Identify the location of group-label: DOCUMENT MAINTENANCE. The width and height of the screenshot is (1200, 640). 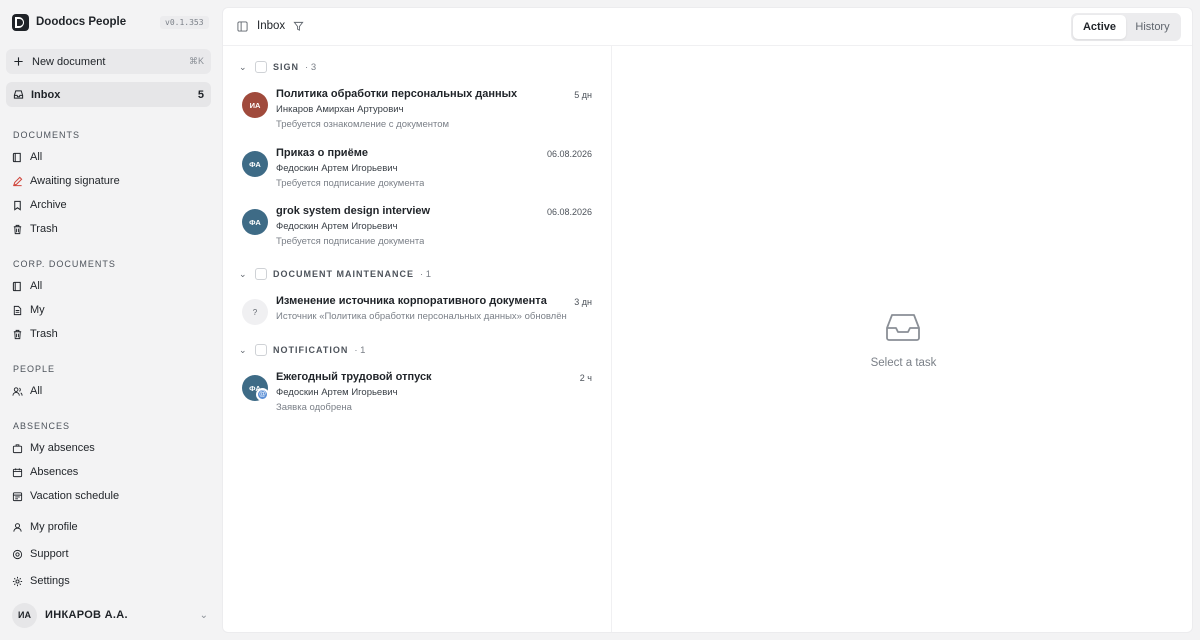
(343, 274).